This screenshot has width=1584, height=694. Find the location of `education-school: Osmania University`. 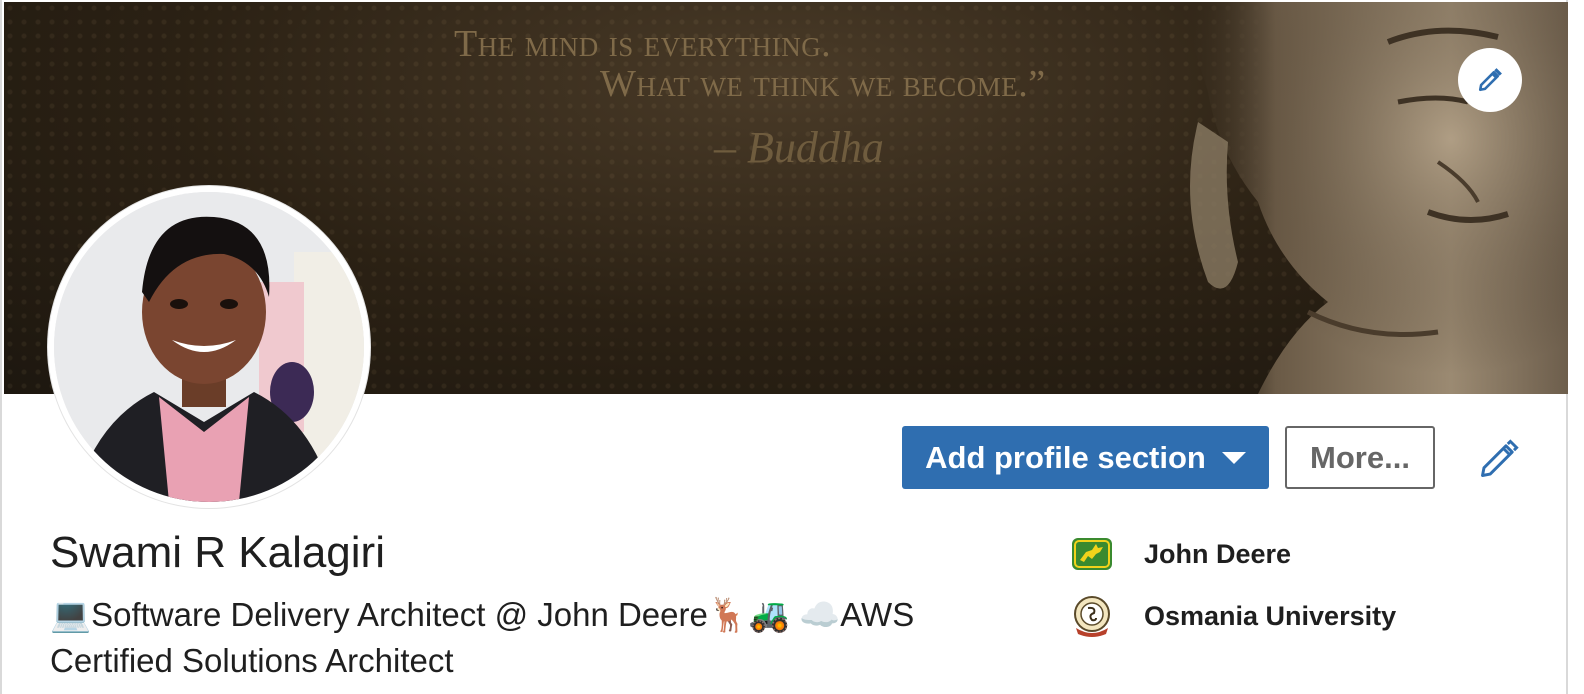

education-school: Osmania University is located at coordinates (1233, 616).